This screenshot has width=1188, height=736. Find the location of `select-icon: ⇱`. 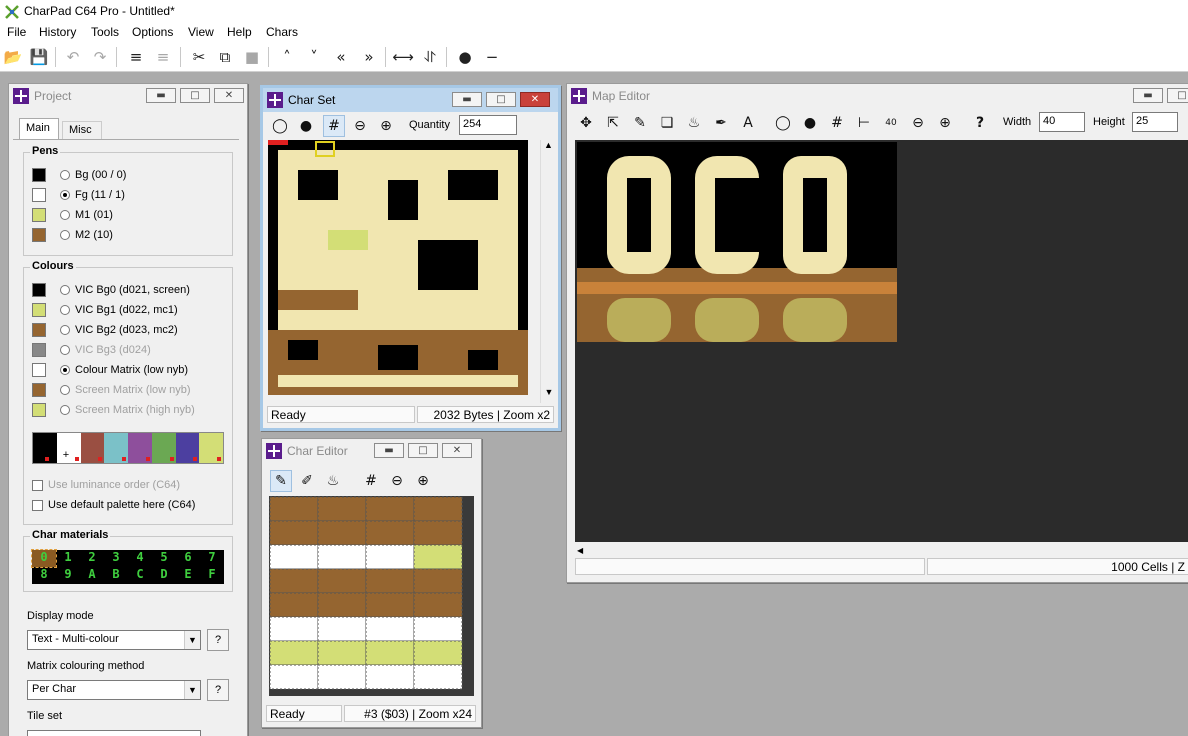

select-icon: ⇱ is located at coordinates (613, 123).